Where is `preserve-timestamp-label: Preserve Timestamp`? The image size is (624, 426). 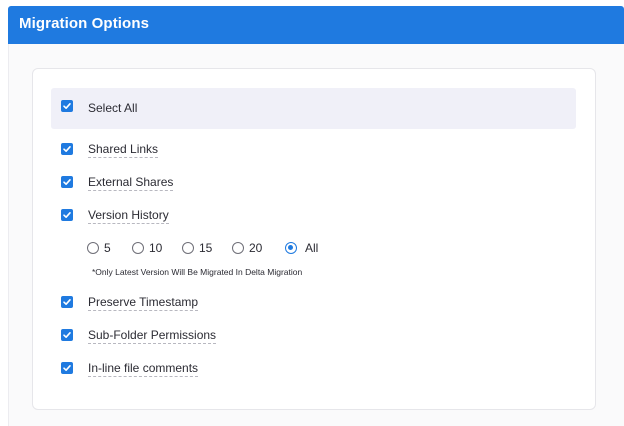 preserve-timestamp-label: Preserve Timestamp is located at coordinates (143, 303).